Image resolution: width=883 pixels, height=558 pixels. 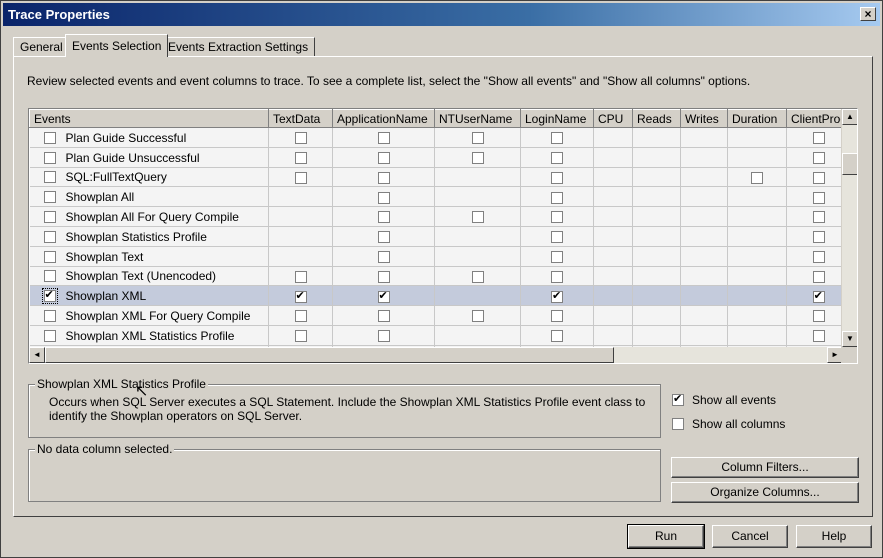 I want to click on table-row: Showplan Text, so click(x=440, y=256).